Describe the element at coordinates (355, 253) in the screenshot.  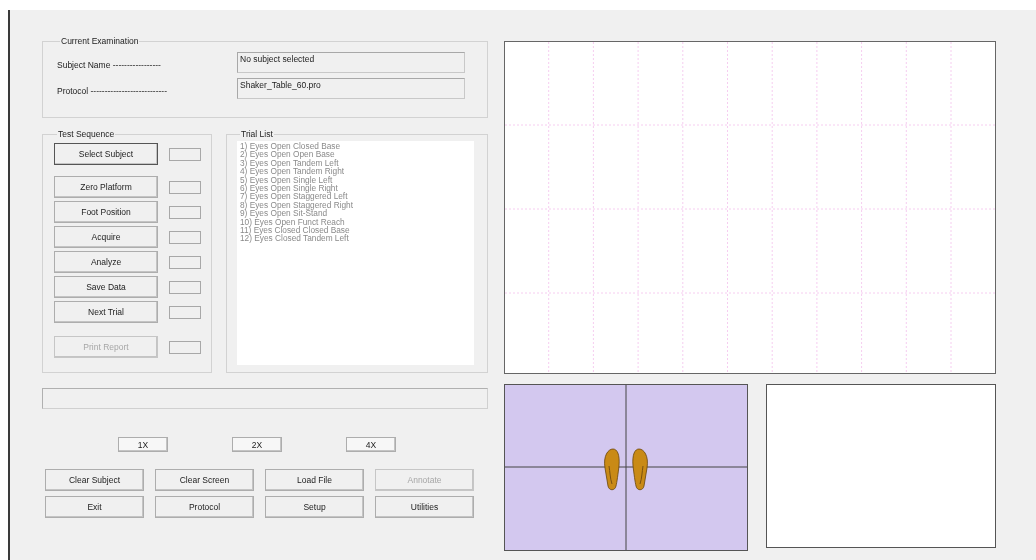
I see `trial-list: 1) Eyes Open Closed Base 2) Eyes Open Open Base 3) Eyes Open Tandem Left 4) Eyes Open Tandem Right 5) Eyes Open Single Left 6) Eyes Open Single Right 7) Eyes Open Staggered Left 8) Eyes Open Staggered Right 9) Eyes Open Sit-Stand 10) Eyes Open Funct Reach 11) Eyes Closed Closed Base 12) Eyes Closed Tandem Left` at that location.